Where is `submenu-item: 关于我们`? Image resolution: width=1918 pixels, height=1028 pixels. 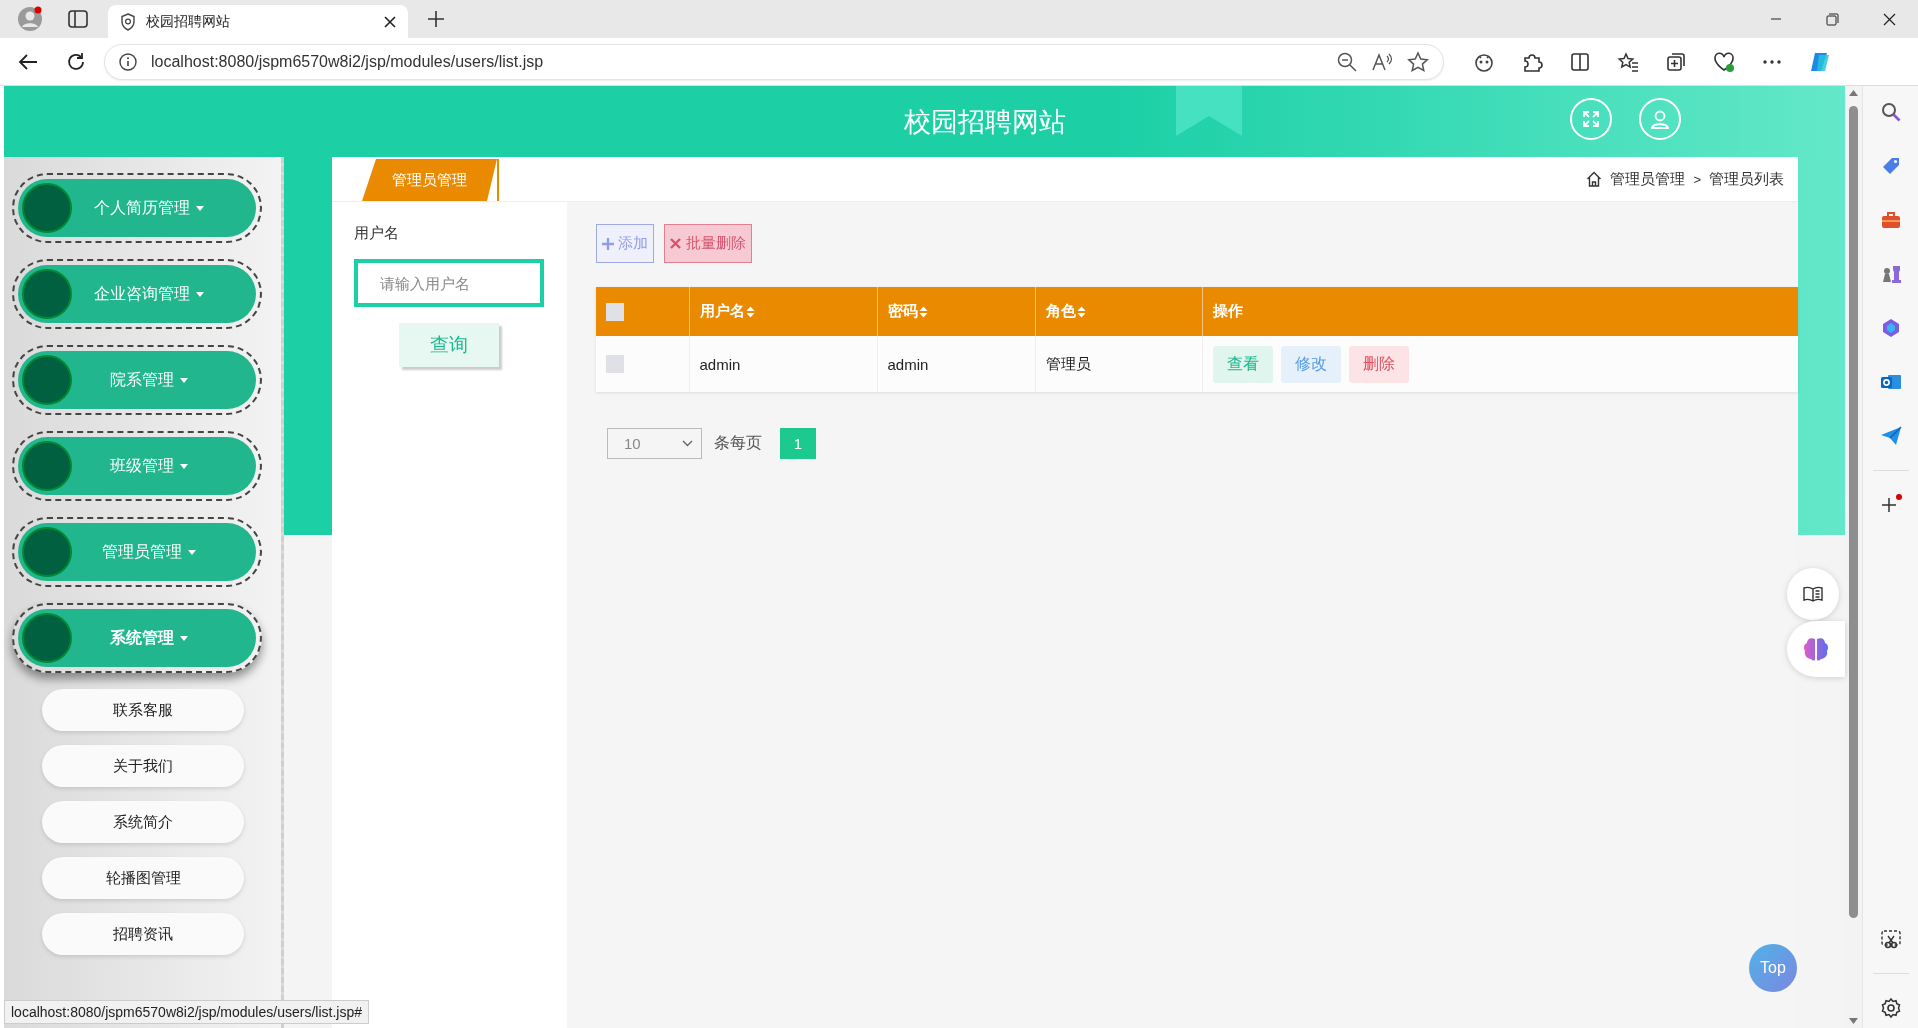 submenu-item: 关于我们 is located at coordinates (143, 766).